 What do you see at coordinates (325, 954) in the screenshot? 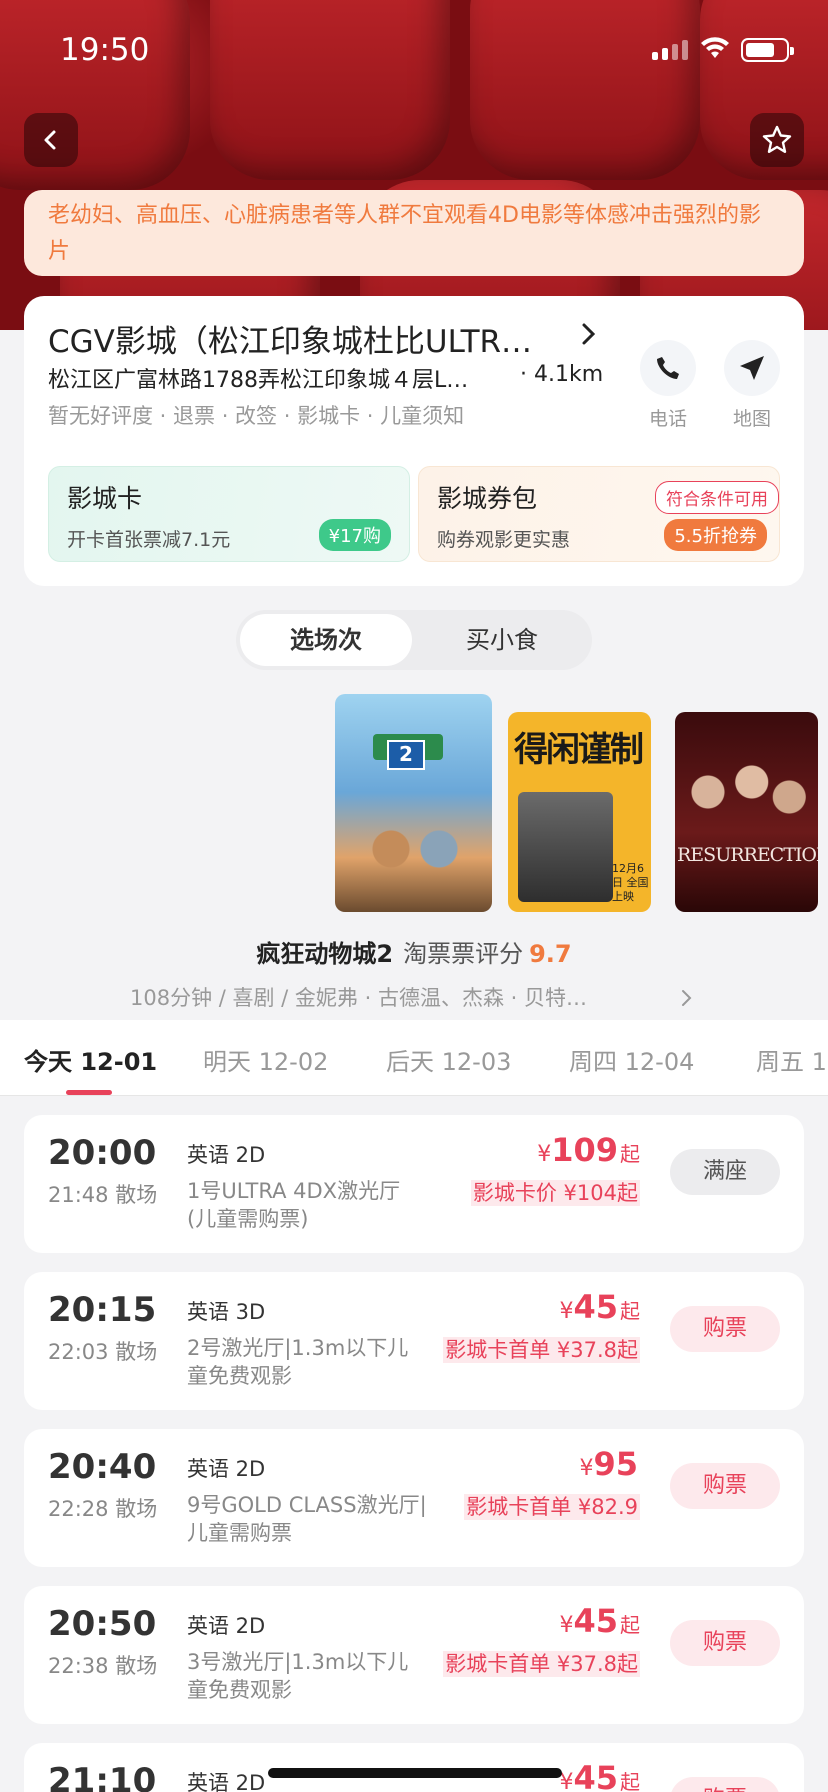
I see `movie-title: 疯狂动物城2` at bounding box center [325, 954].